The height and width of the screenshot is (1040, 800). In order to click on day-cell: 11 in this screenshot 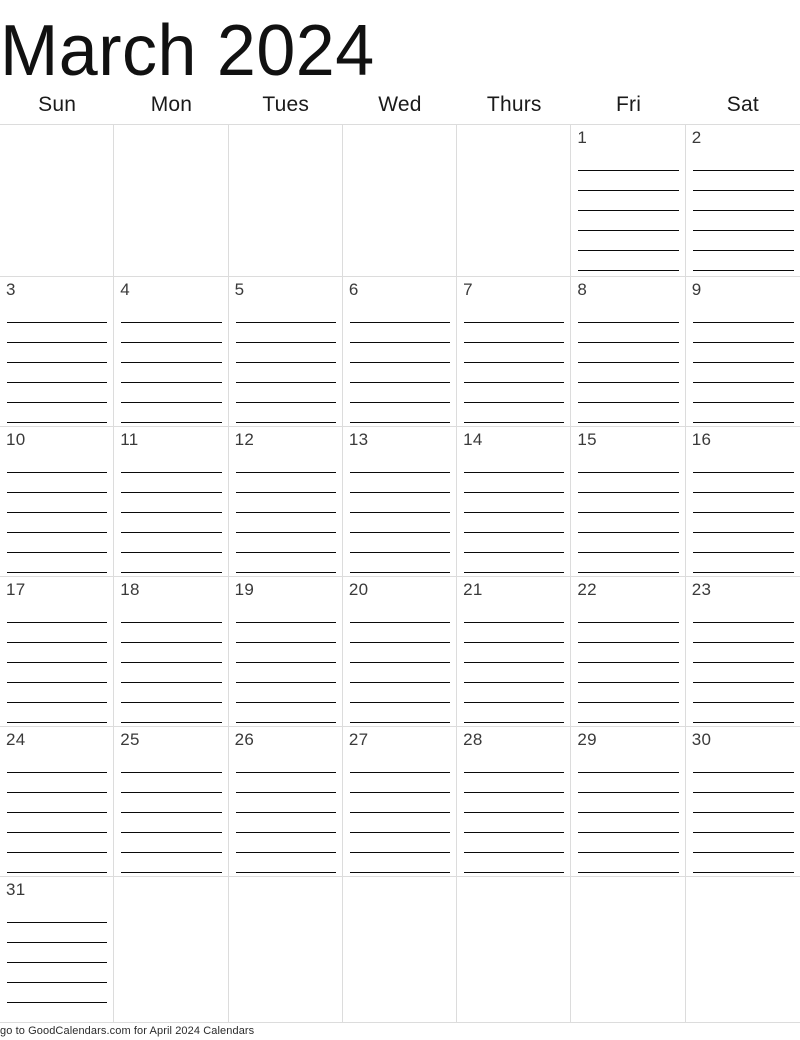, I will do `click(171, 502)`.